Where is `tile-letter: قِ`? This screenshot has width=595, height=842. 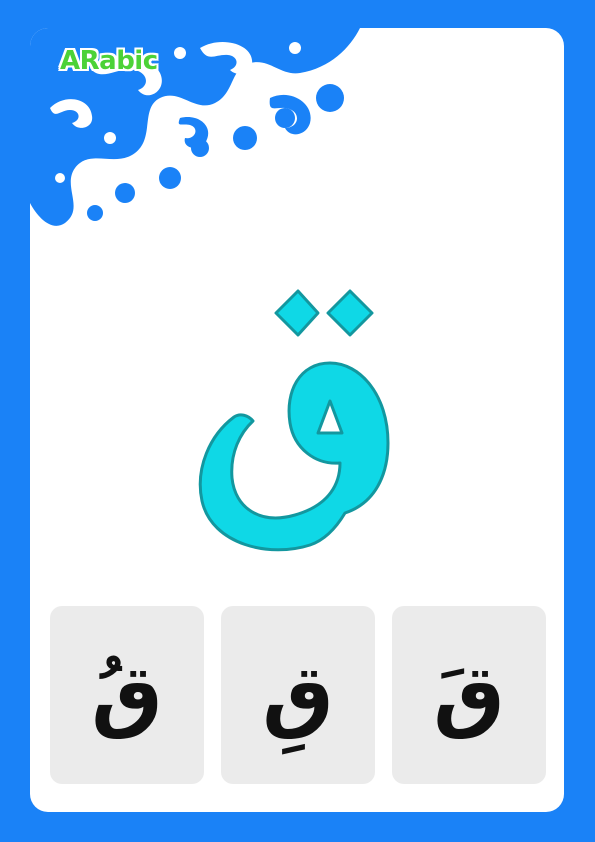 tile-letter: قِ is located at coordinates (298, 694).